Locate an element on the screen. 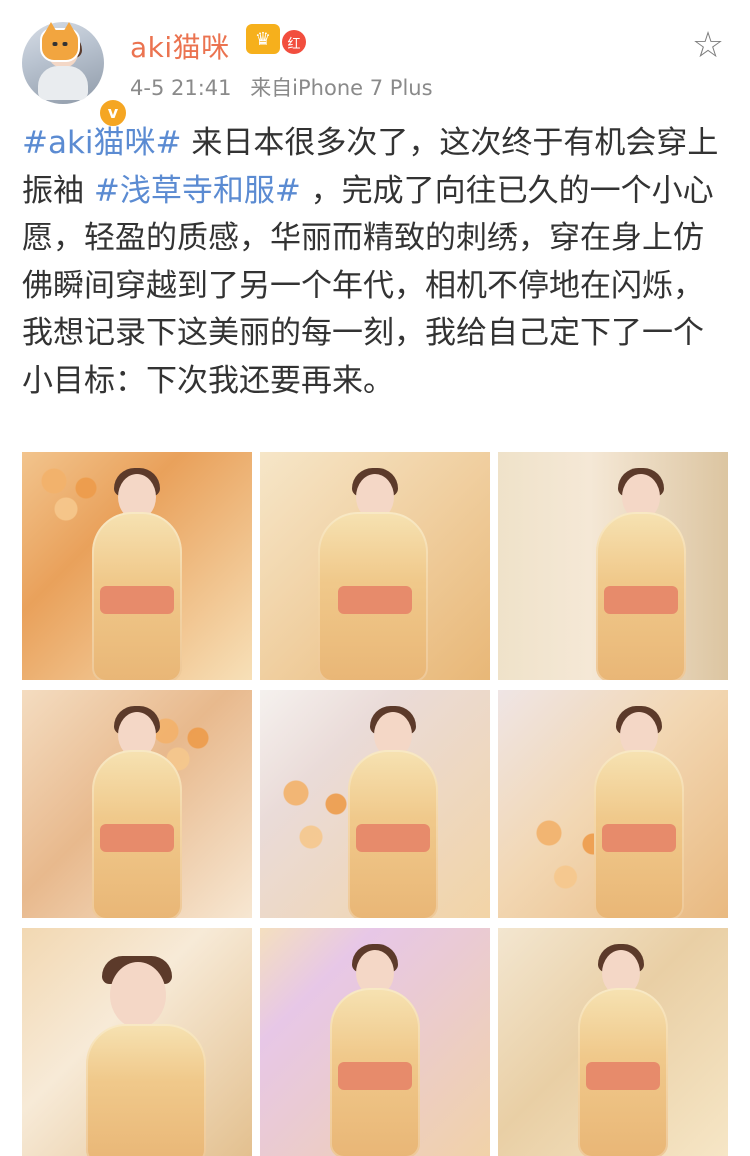 This screenshot has width=750, height=1156. cat-badge-icon is located at coordinates (60, 42).